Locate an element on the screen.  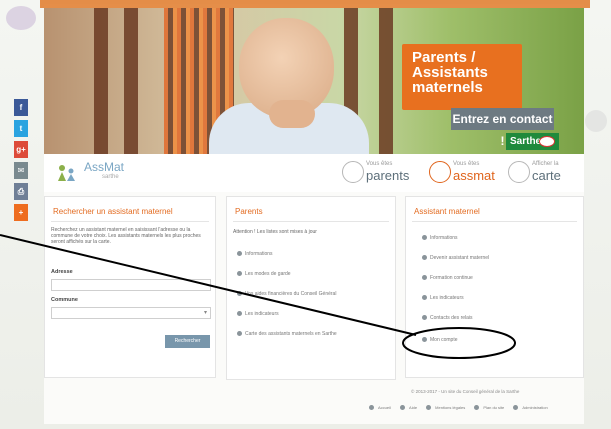
annotation-highlight-ellipse is located at coordinates (459, 343).